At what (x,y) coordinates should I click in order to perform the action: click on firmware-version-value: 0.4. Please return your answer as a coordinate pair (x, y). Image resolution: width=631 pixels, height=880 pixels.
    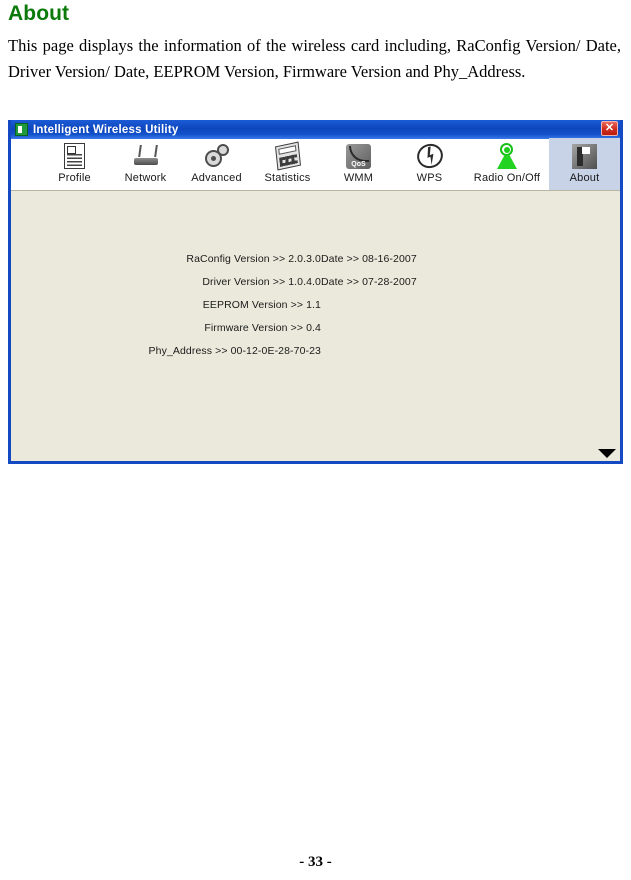
    Looking at the image, I should click on (313, 327).